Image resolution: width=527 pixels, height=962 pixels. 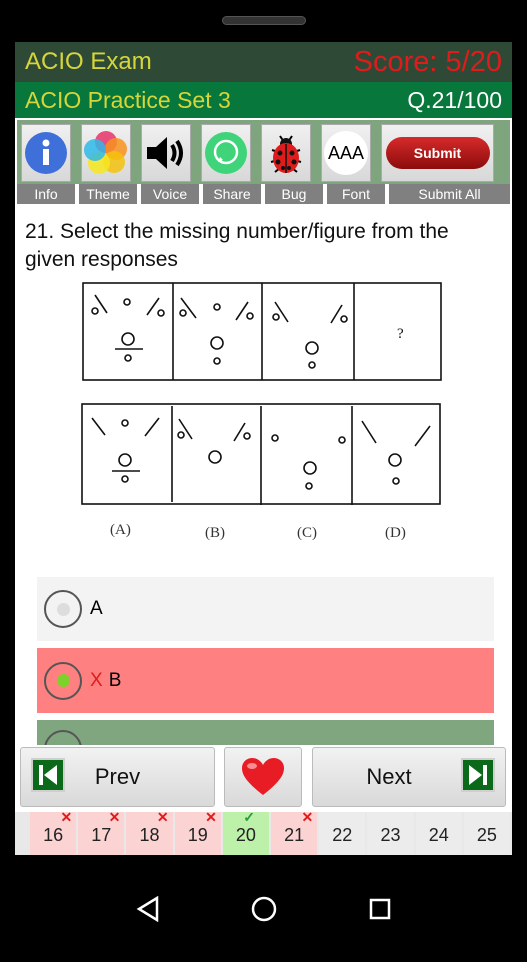 What do you see at coordinates (449, 194) in the screenshot?
I see `submit-all-label: Submit All` at bounding box center [449, 194].